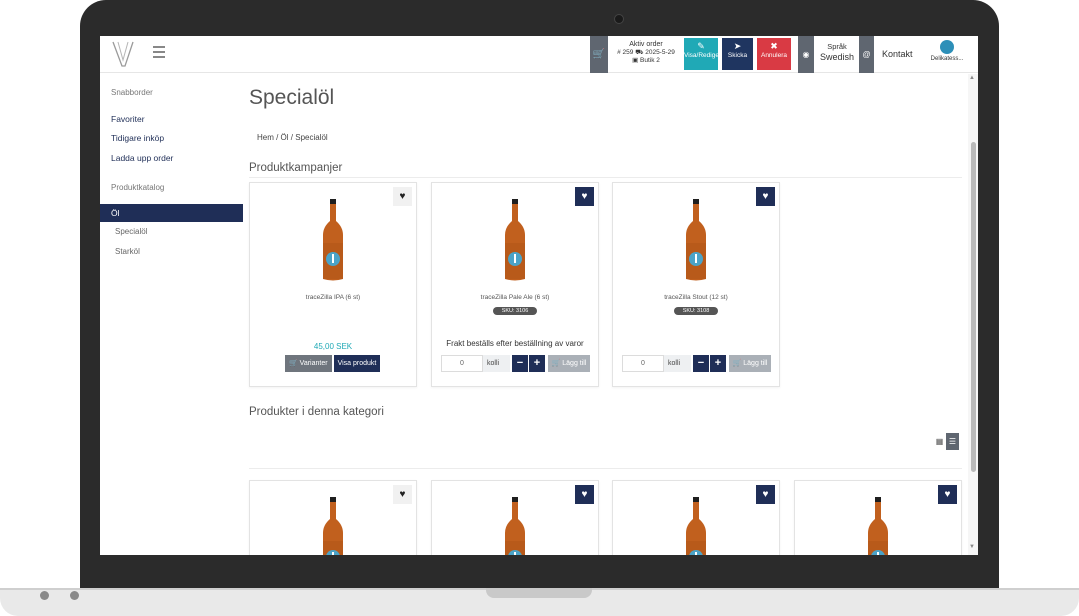  What do you see at coordinates (313, 363) in the screenshot?
I see `variants-label: Varianter` at bounding box center [313, 363].